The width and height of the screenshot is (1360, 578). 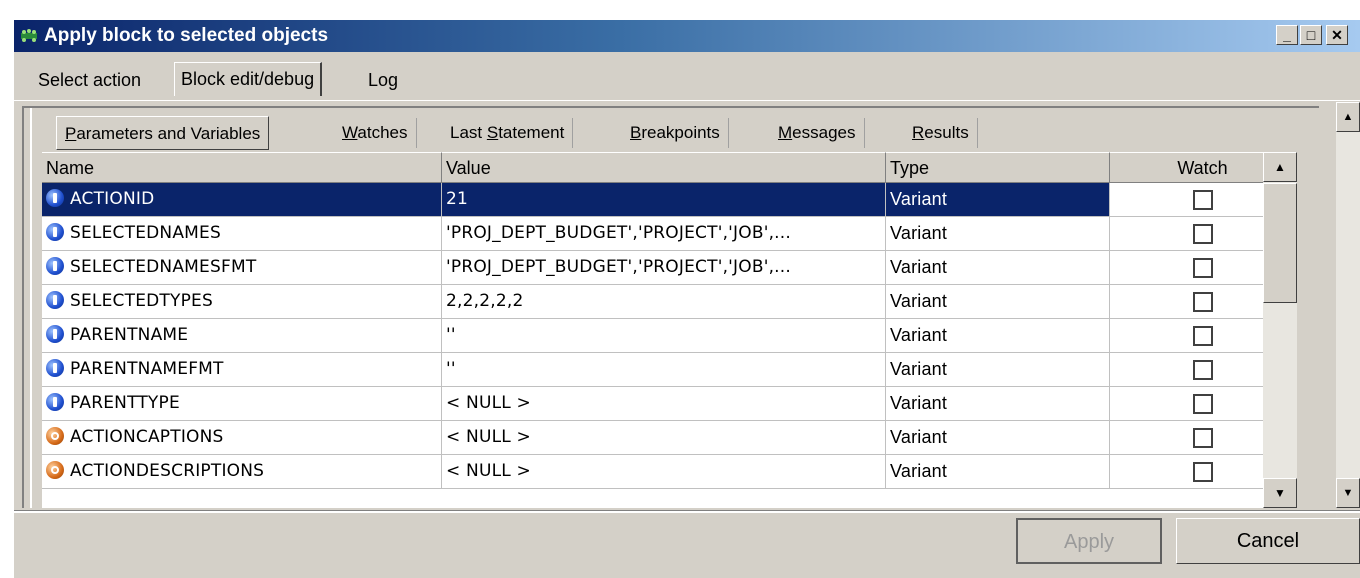 I want to click on cell-name: SELECTEDNAMES, so click(x=242, y=234).